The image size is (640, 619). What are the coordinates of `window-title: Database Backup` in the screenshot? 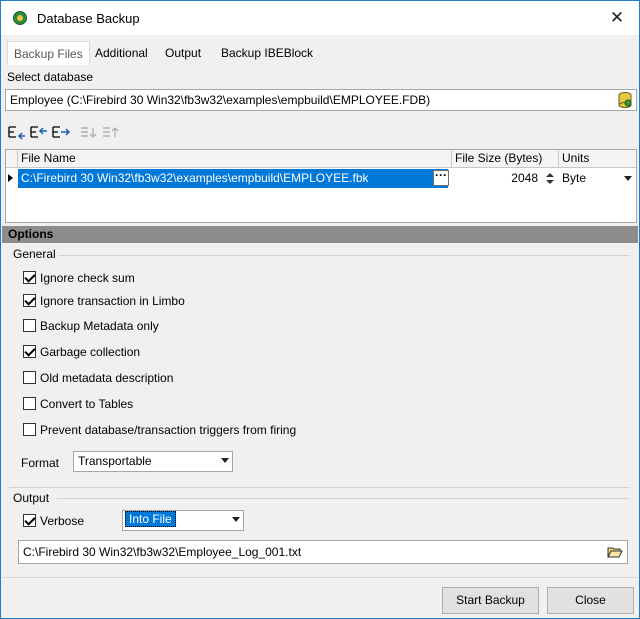 It's located at (88, 18).